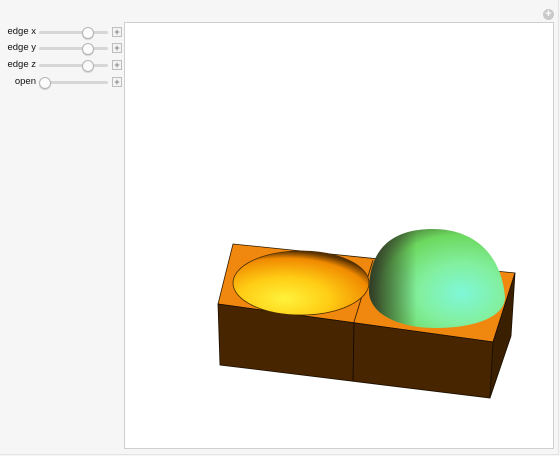 Image resolution: width=560 pixels, height=456 pixels. I want to click on slider-thumb-edge-y, so click(88, 49).